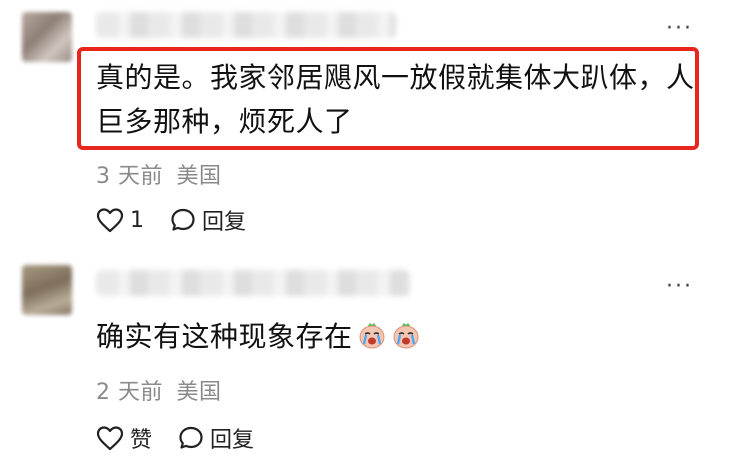 This screenshot has width=729, height=473. Describe the element at coordinates (129, 392) in the screenshot. I see `comment-time: 2 天前` at that location.